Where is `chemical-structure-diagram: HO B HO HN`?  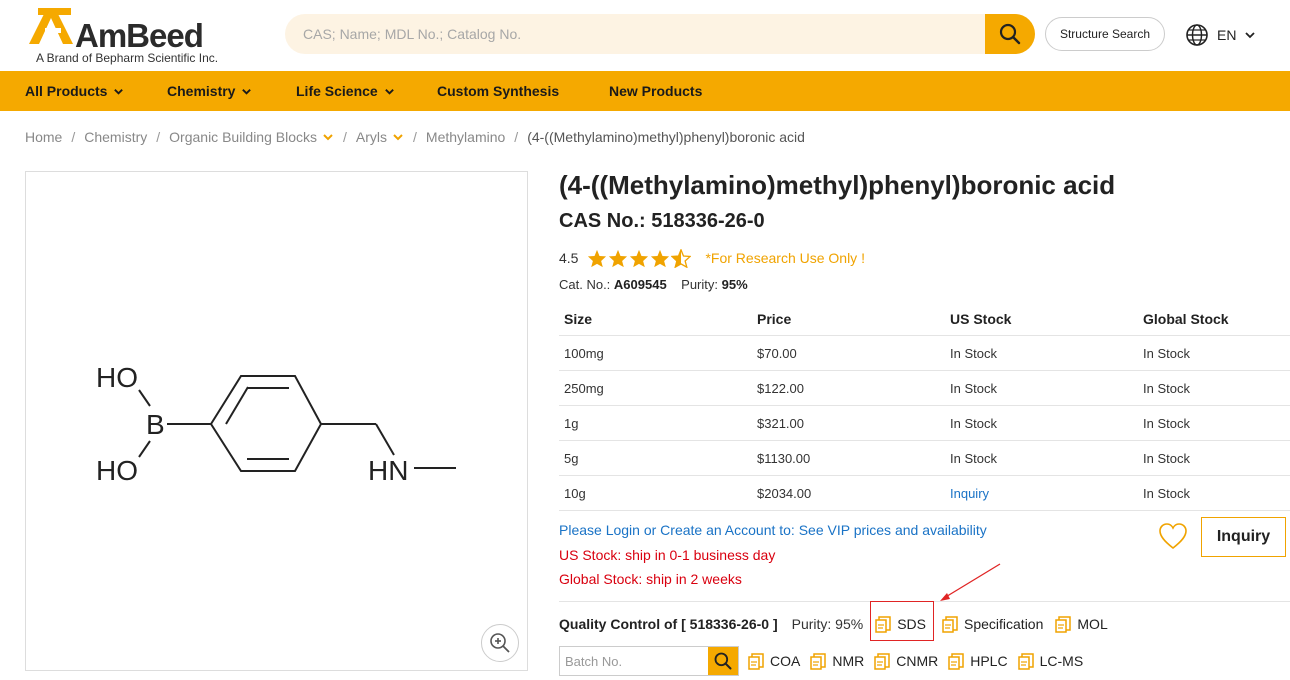 chemical-structure-diagram: HO B HO HN is located at coordinates (276, 424).